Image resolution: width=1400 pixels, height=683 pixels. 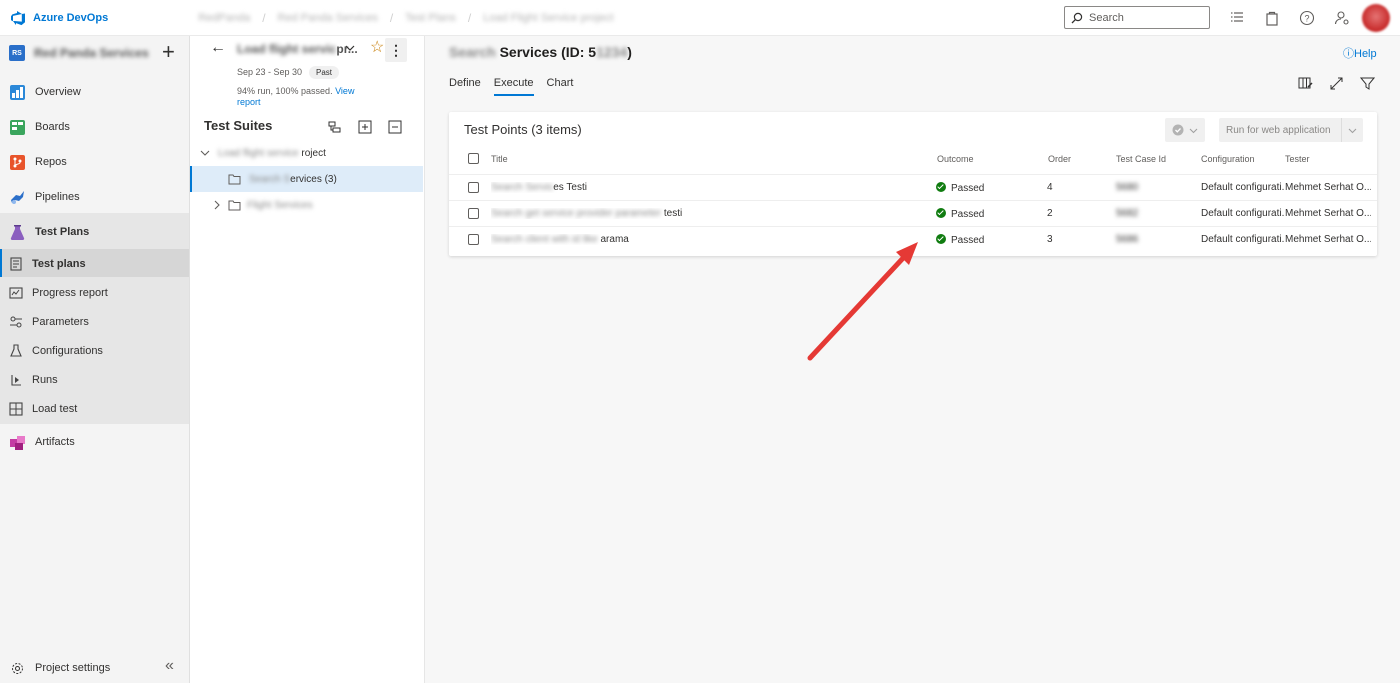 What do you see at coordinates (57, 197) in the screenshot?
I see `nav-label: Pipelines` at bounding box center [57, 197].